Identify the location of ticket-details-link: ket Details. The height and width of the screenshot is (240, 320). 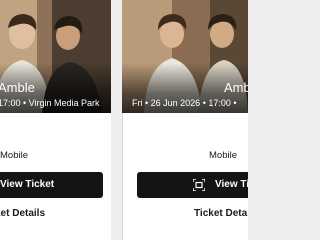
(22, 213).